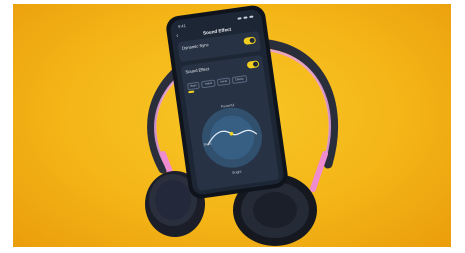 Image resolution: width=465 pixels, height=253 pixels. What do you see at coordinates (245, 17) in the screenshot?
I see `status-icons` at bounding box center [245, 17].